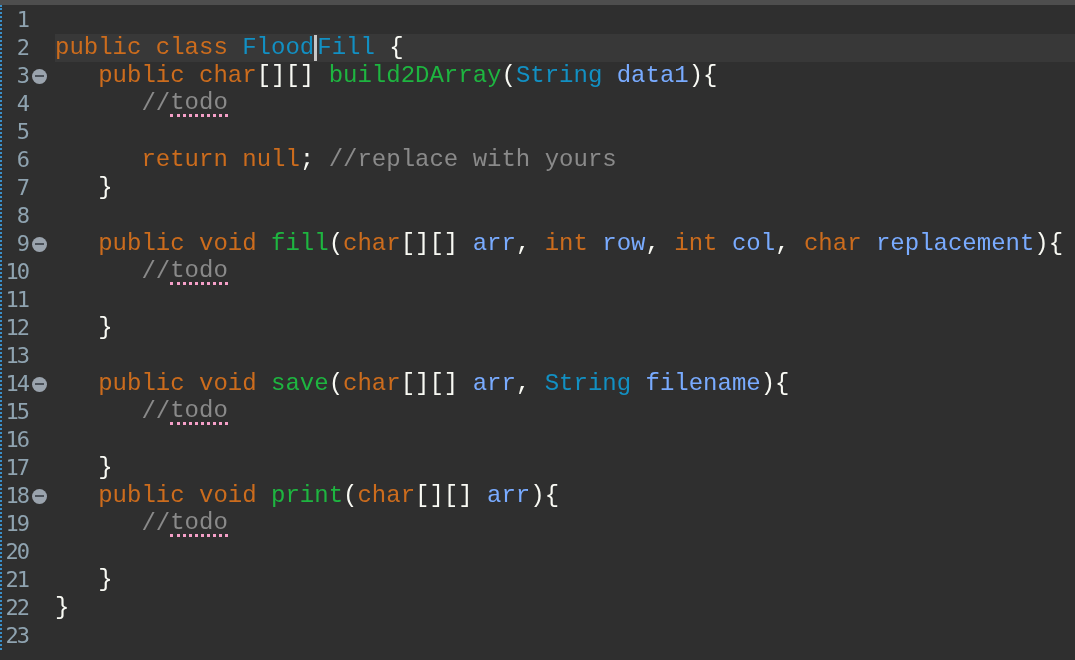  I want to click on line-number: 2, so click(21, 48).